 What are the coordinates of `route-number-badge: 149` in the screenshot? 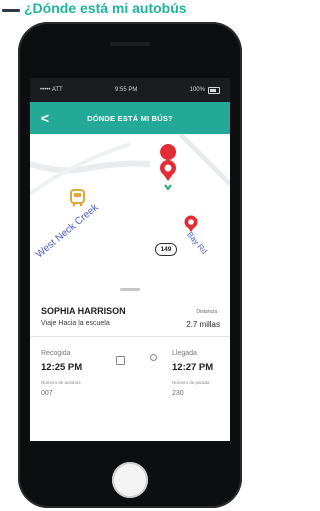 It's located at (166, 249).